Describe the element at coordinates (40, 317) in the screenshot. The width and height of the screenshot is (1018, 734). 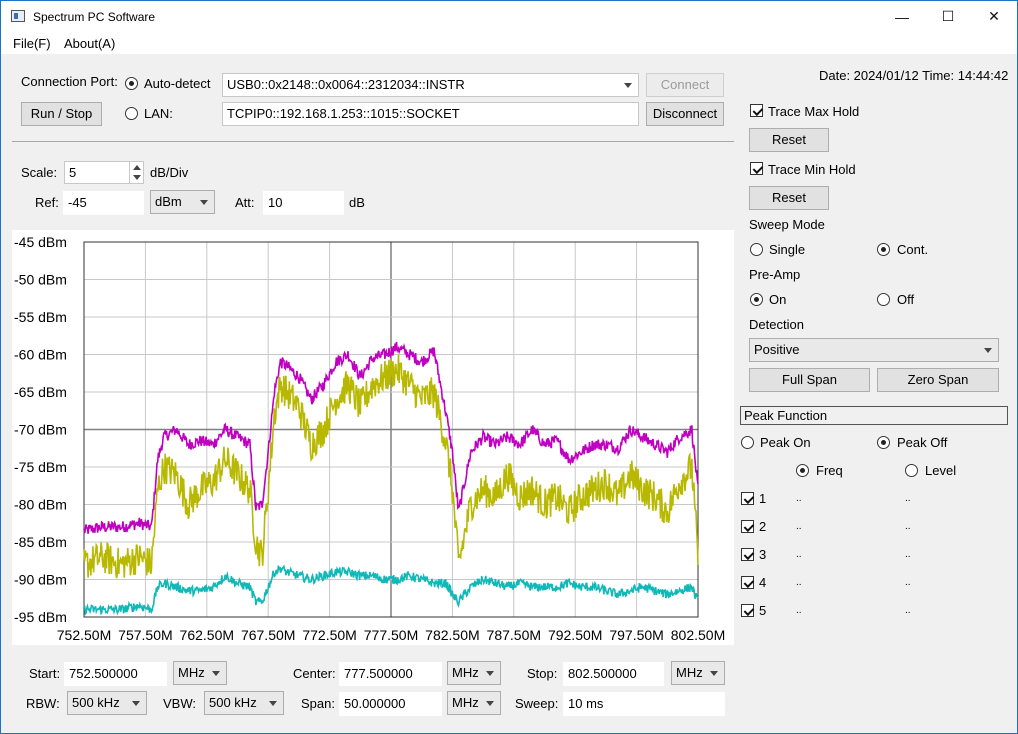
I see `y-tick-label: -55 dBm` at that location.